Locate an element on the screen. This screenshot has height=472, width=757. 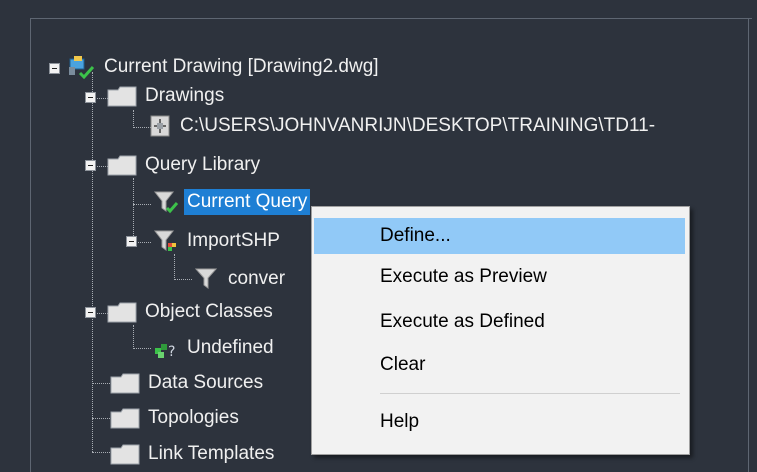
tree-item-undefined-class: ? Undefined is located at coordinates (215, 348).